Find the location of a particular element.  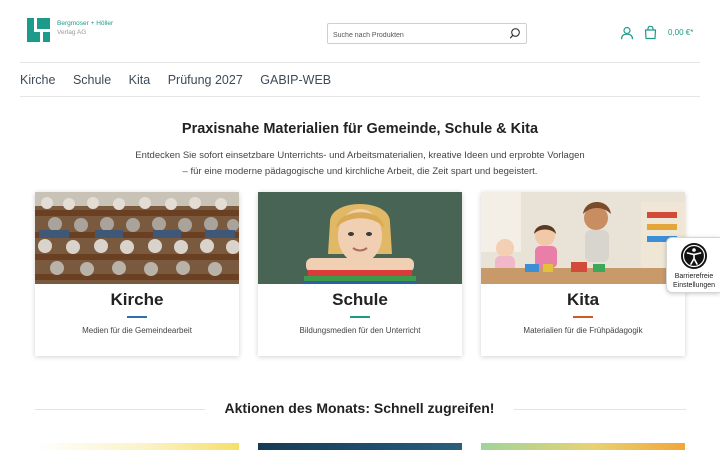

card-image-schule is located at coordinates (360, 238).